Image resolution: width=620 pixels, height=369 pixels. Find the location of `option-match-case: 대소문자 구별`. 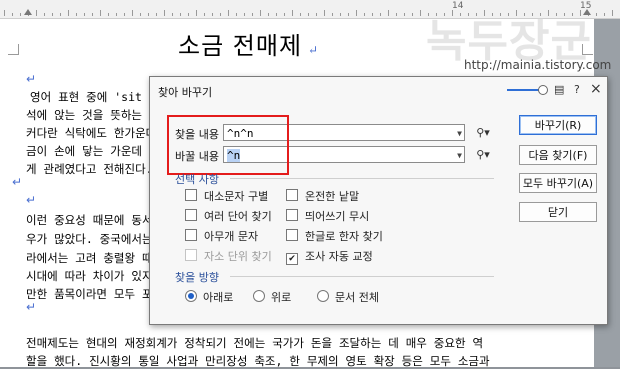

option-match-case: 대소문자 구별 is located at coordinates (226, 196).